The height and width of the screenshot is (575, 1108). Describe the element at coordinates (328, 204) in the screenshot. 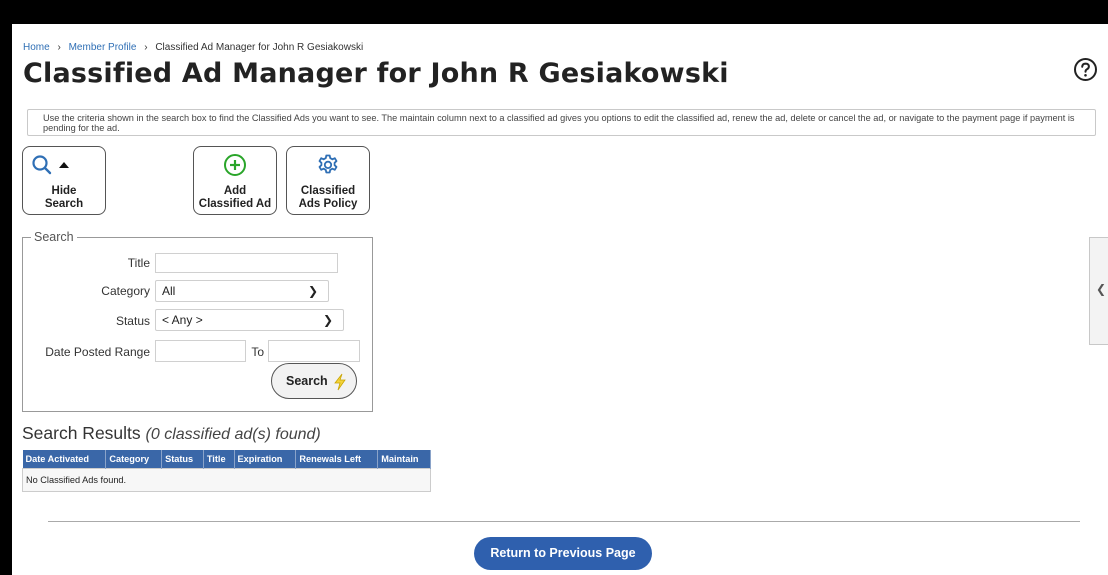

I see `policy-label-line2: Ads Policy` at that location.